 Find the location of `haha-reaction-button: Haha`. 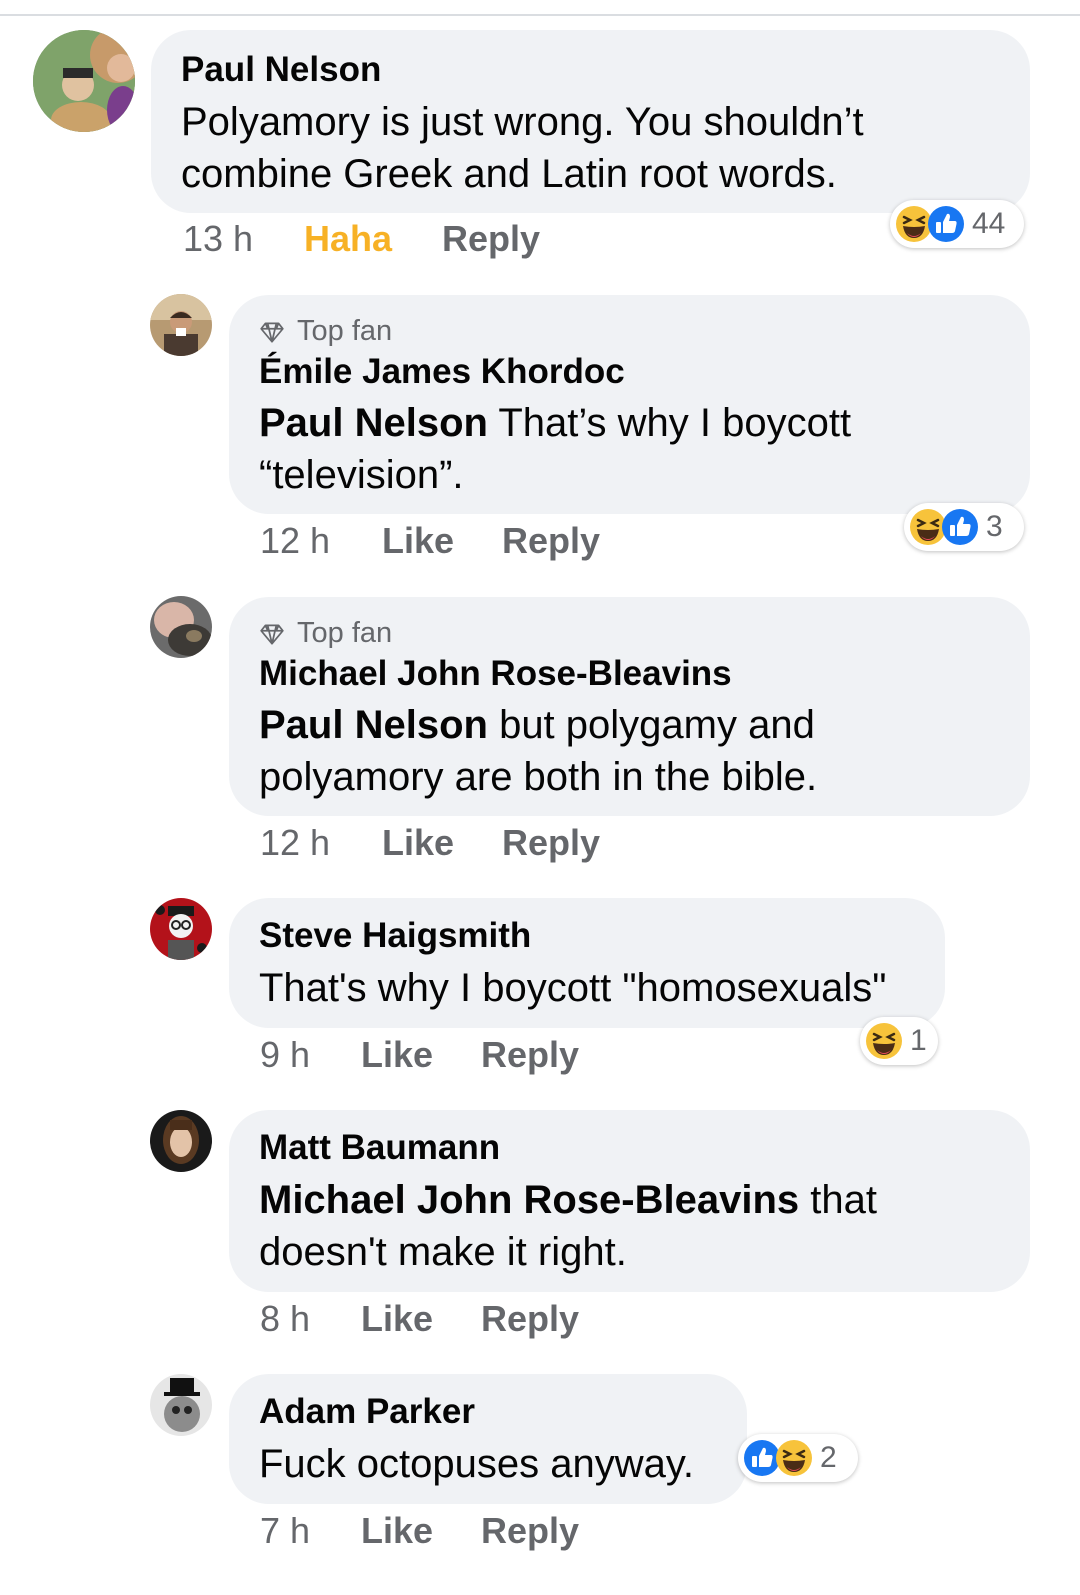

haha-reaction-button: Haha is located at coordinates (348, 239).